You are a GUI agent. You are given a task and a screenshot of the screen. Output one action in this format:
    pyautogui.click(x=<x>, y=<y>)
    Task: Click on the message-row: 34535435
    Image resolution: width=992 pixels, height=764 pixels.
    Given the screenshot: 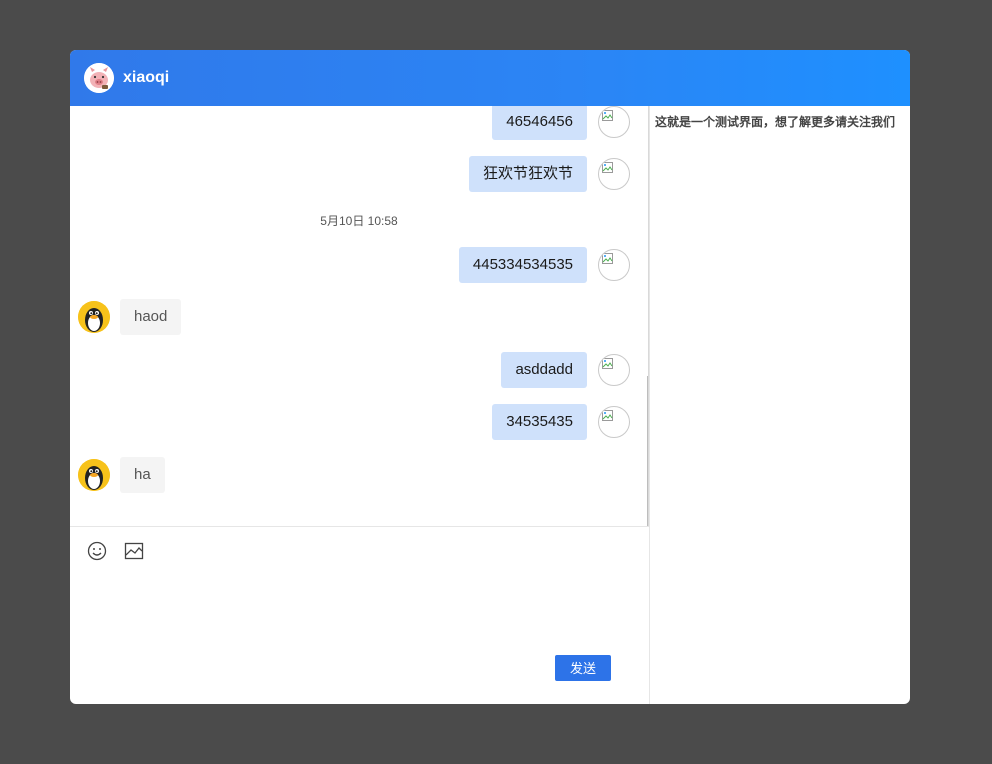 What is the action you would take?
    pyautogui.click(x=561, y=422)
    